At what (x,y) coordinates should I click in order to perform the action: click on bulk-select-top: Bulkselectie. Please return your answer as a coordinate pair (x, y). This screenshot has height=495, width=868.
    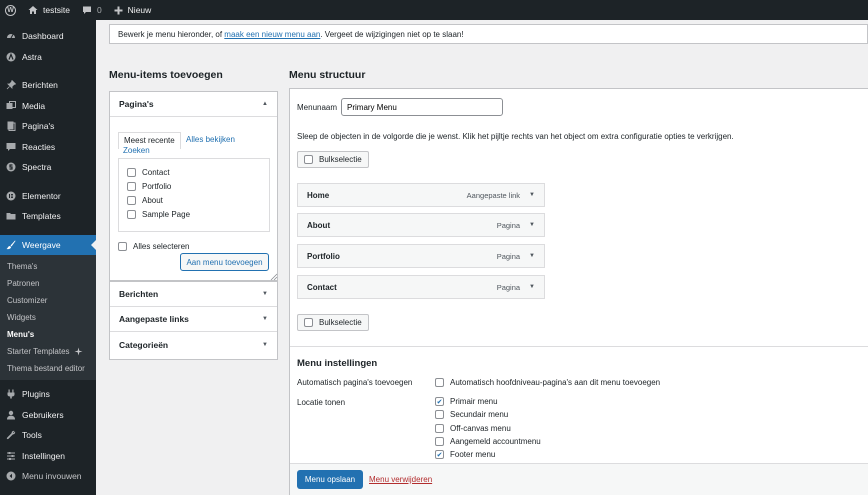
    Looking at the image, I should click on (333, 159).